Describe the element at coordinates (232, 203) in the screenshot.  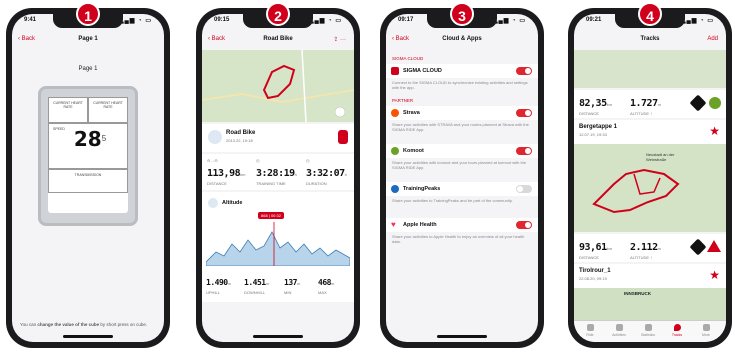
I see `altitude-title: Altitude` at that location.